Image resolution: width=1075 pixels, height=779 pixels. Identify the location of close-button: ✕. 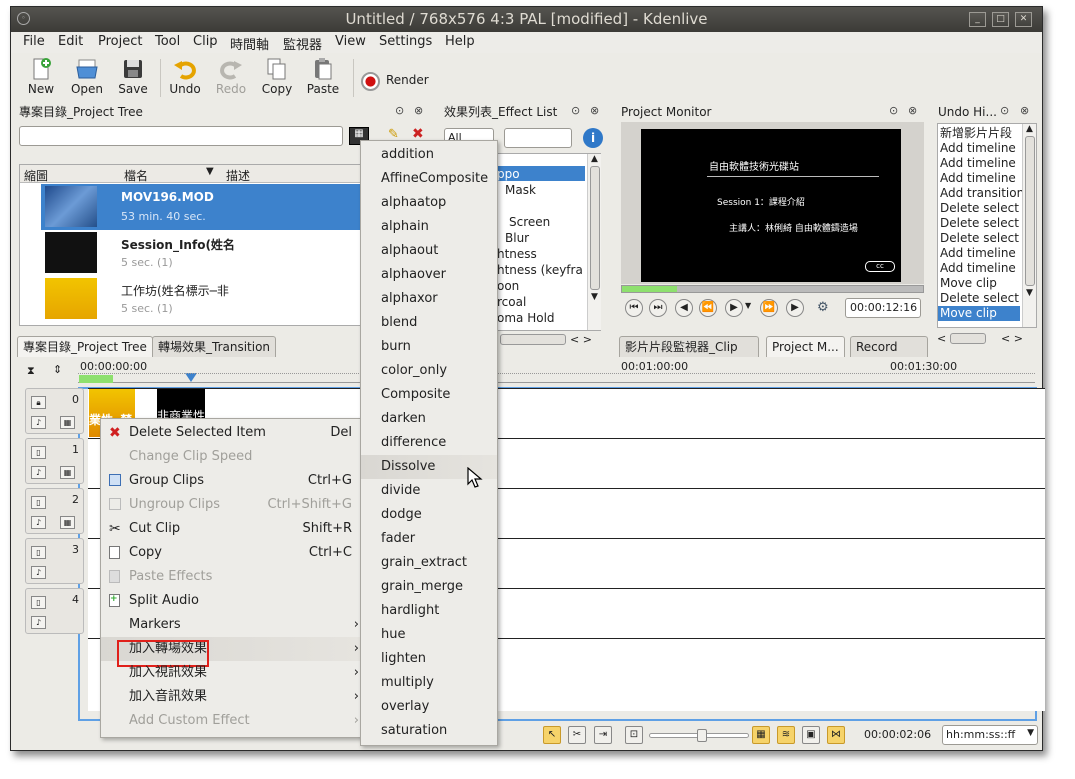
(1023, 19).